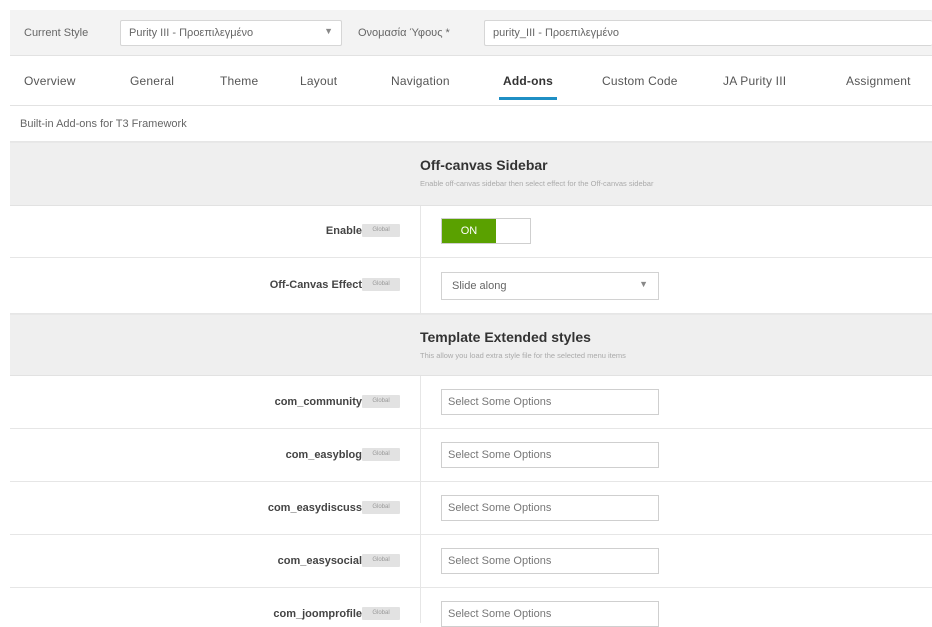  I want to click on enable-toggle: ON, so click(486, 231).